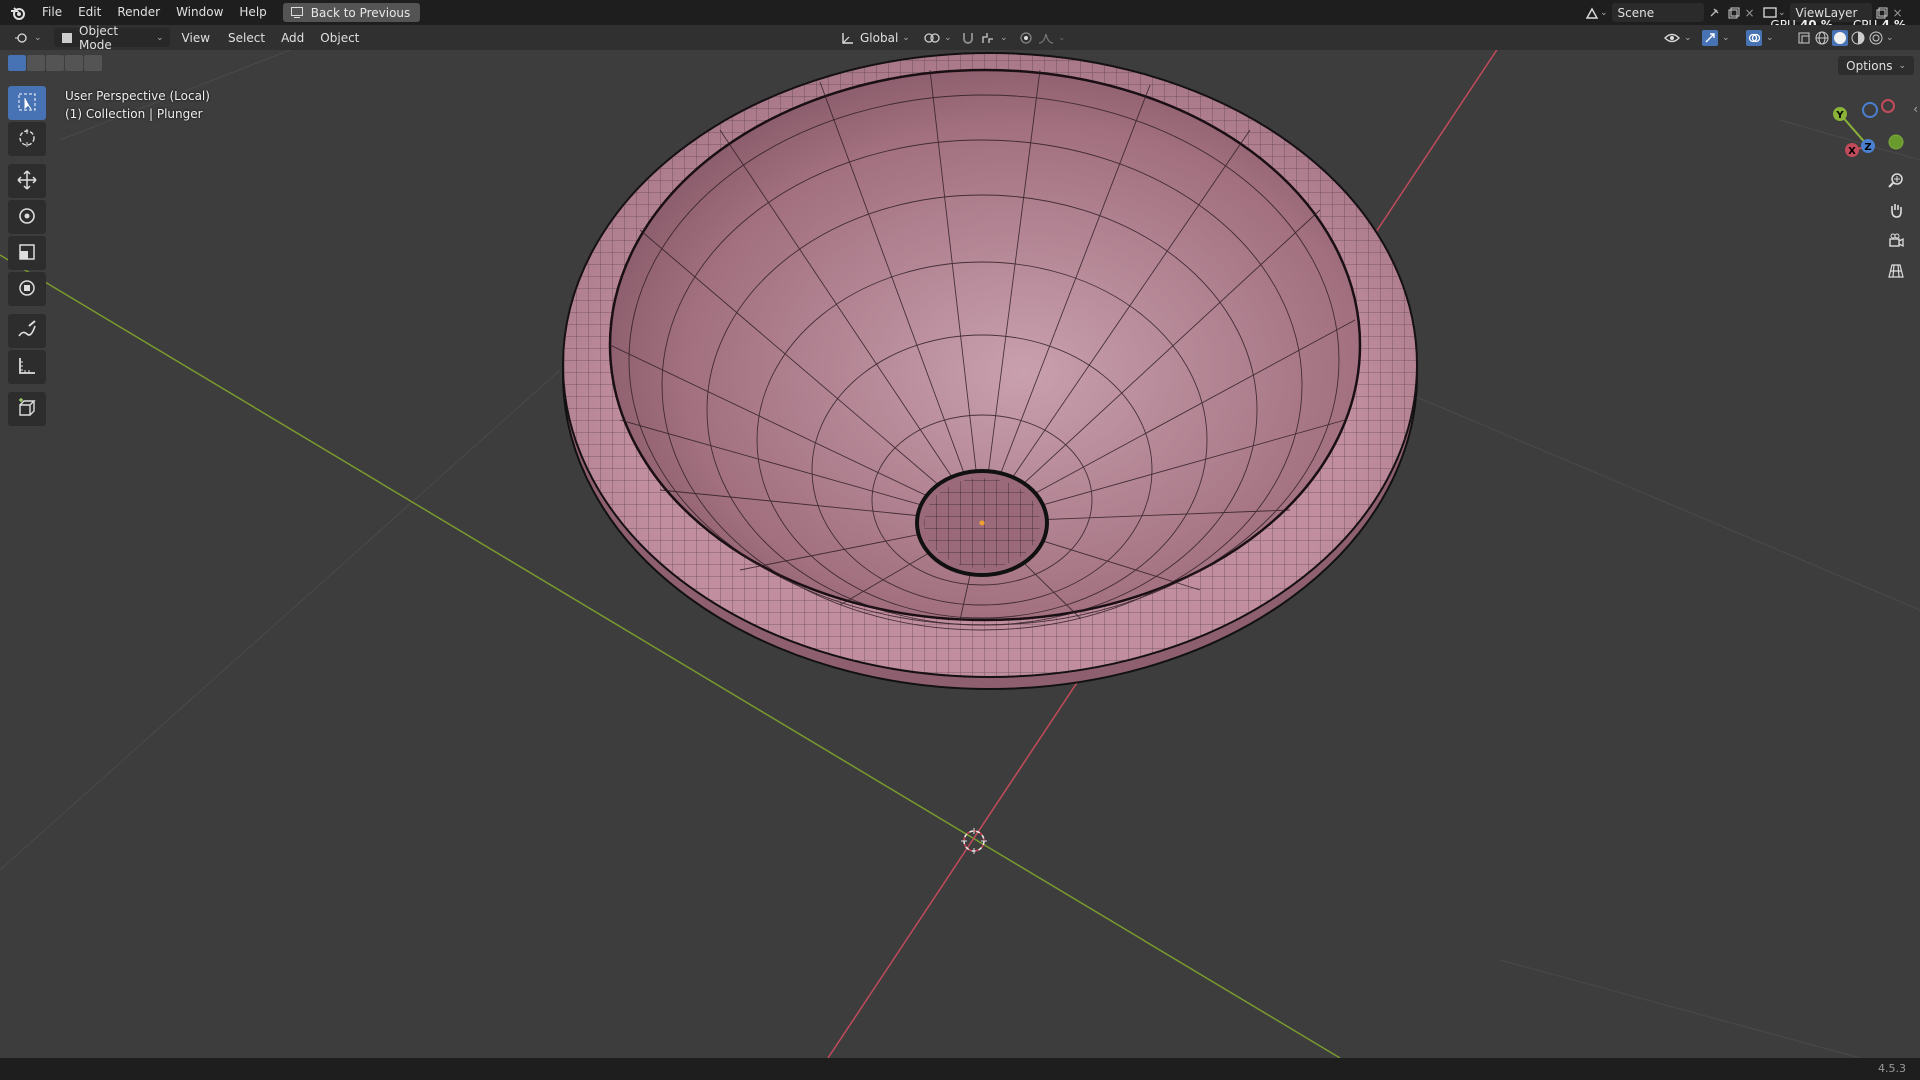  Describe the element at coordinates (27, 409) in the screenshot. I see `add-cube-tool` at that location.